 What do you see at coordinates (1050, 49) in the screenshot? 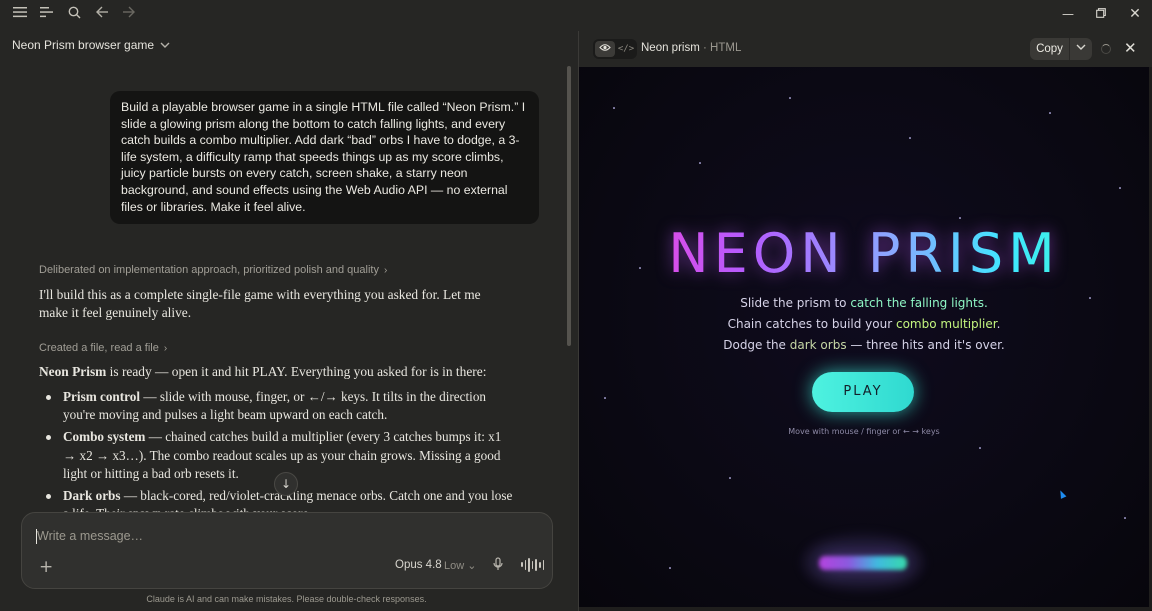
I see `copy-button-label: Copy` at bounding box center [1050, 49].